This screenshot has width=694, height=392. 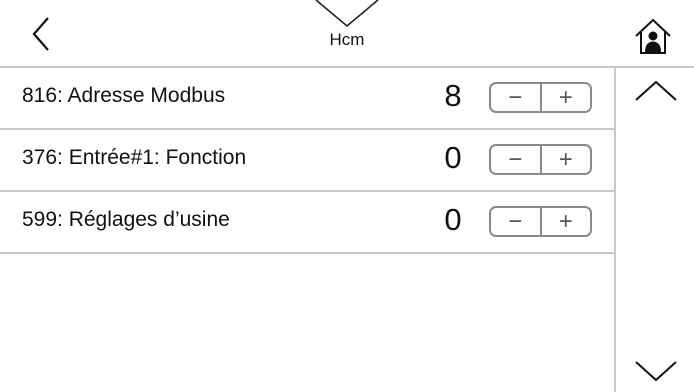 What do you see at coordinates (656, 371) in the screenshot?
I see `scroll-down-chevron-icon` at bounding box center [656, 371].